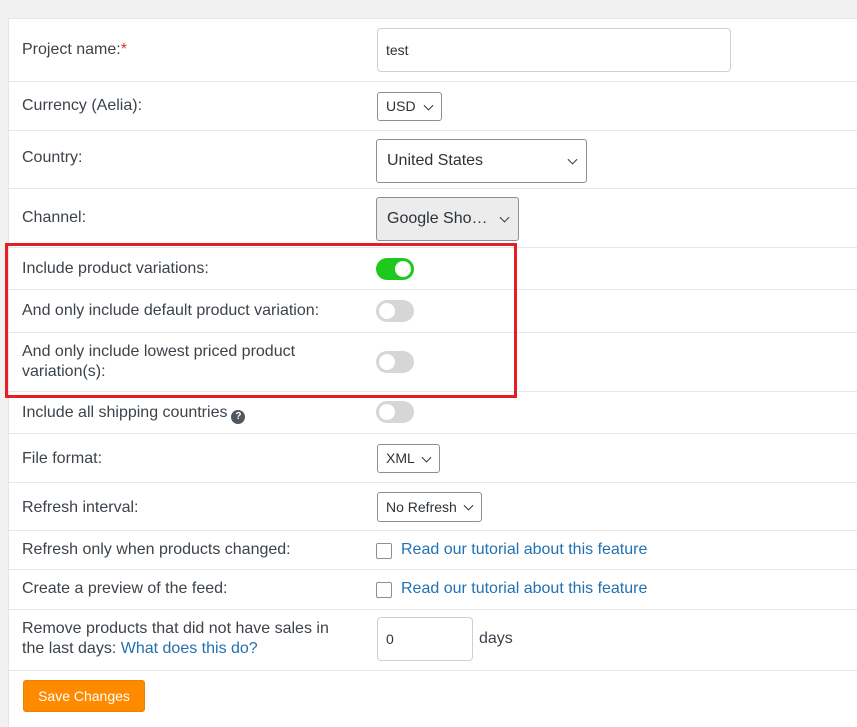  I want to click on preview-tutorial-link: Read our tutorial about this feature, so click(524, 589).